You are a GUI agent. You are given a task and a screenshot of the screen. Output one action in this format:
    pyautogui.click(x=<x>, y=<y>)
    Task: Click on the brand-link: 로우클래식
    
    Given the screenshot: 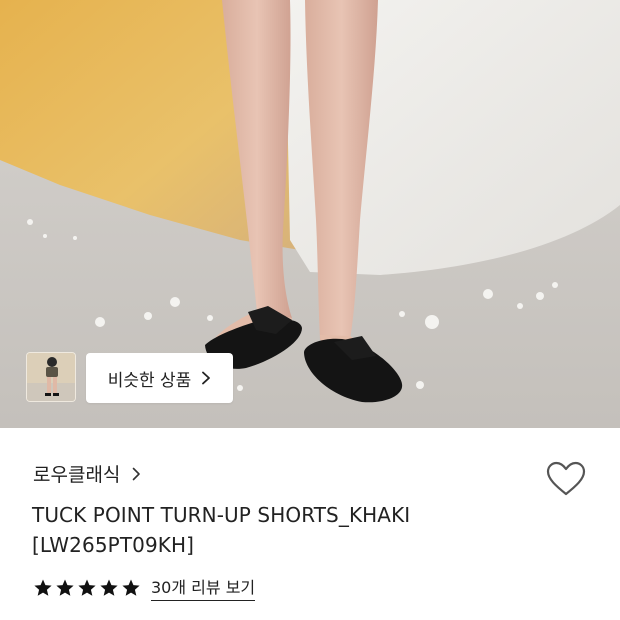 What is the action you would take?
    pyautogui.click(x=87, y=473)
    